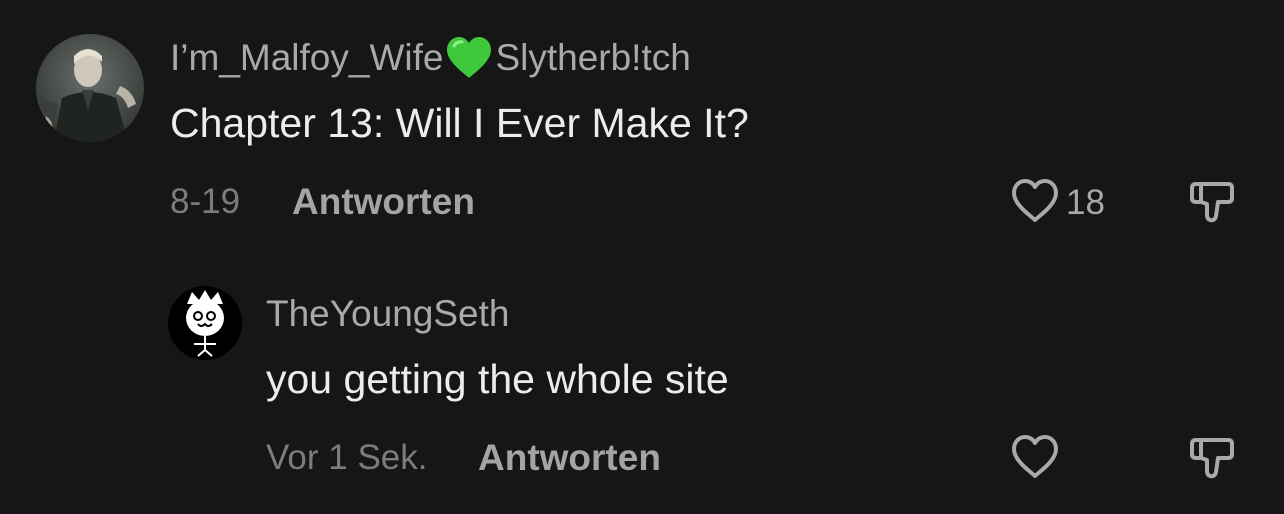 This screenshot has height=514, width=1284. I want to click on username-text: I’m_Malfoy_Wife, so click(307, 57).